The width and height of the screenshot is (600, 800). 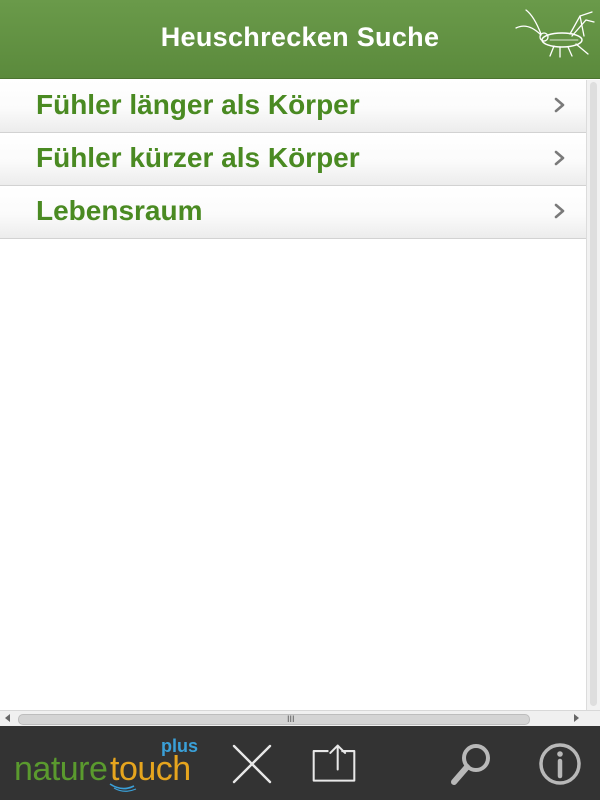 I want to click on horizontal-scrollbar: III, so click(x=300, y=718).